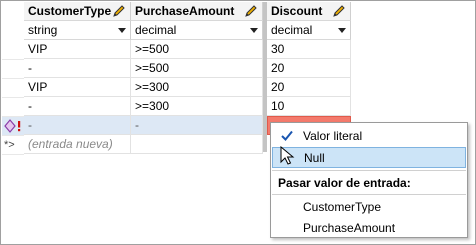 The height and width of the screenshot is (245, 476). I want to click on column-header-label: PurchaseAmount, so click(185, 11).